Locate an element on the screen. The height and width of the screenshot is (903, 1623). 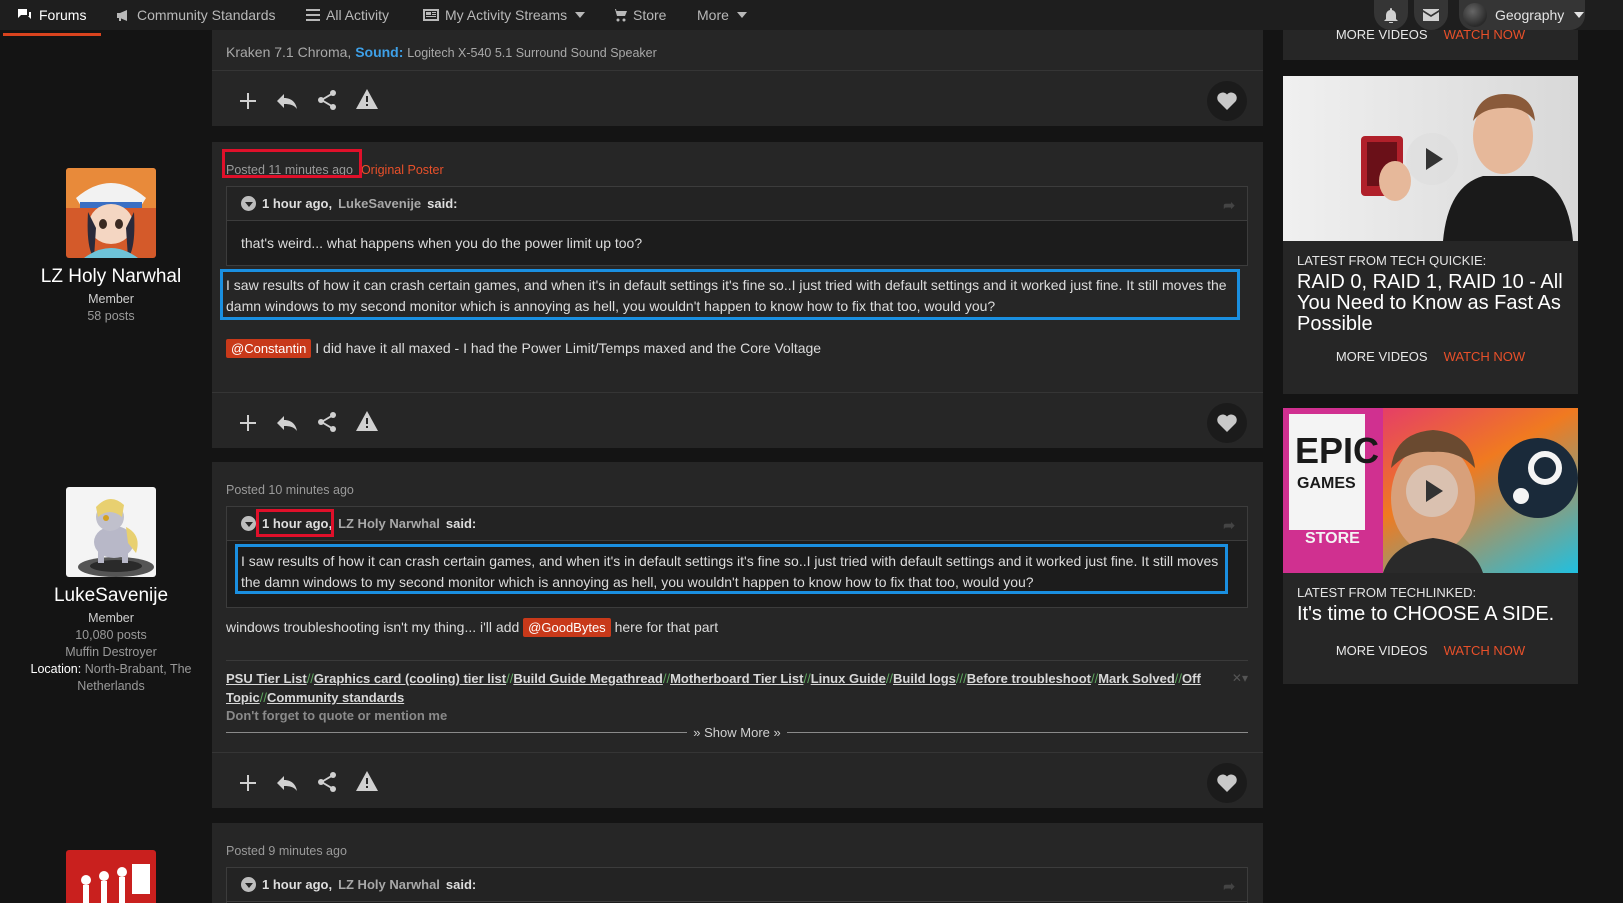
signature-link: Linux Guide is located at coordinates (848, 678).